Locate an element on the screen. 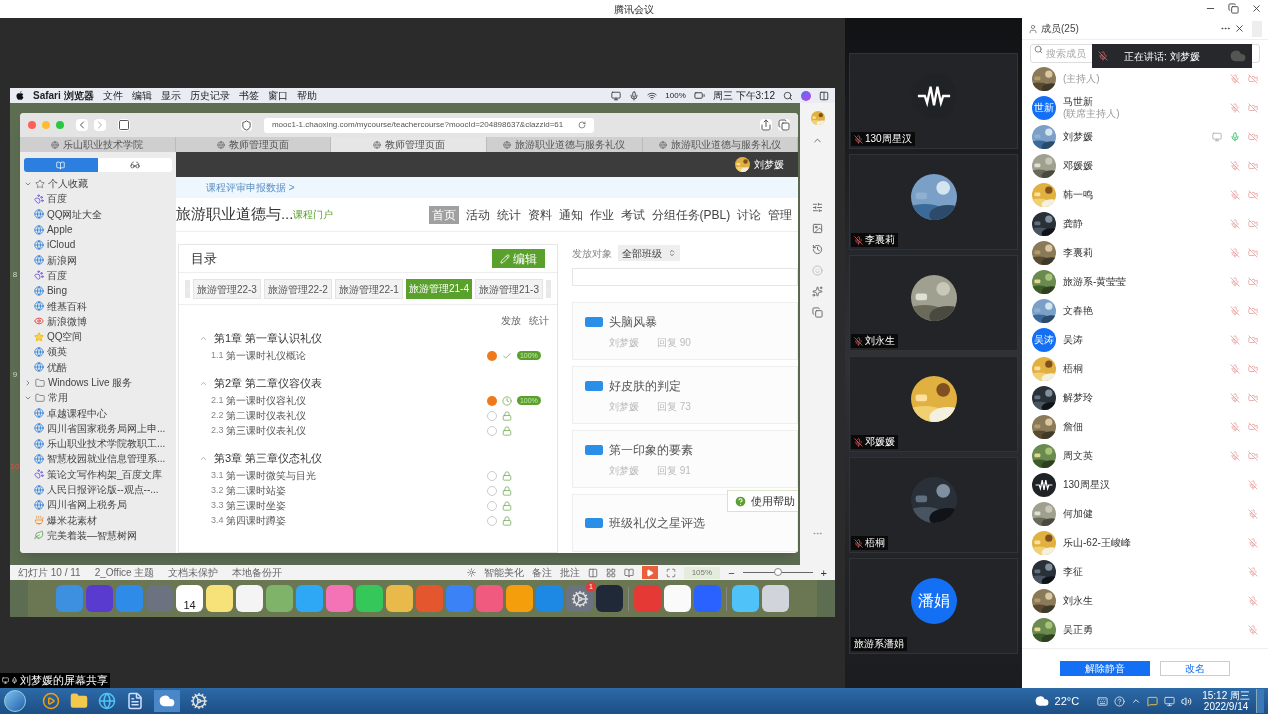 This screenshot has width=1268, height=714. member-name: 吴涛 is located at coordinates (1073, 339).